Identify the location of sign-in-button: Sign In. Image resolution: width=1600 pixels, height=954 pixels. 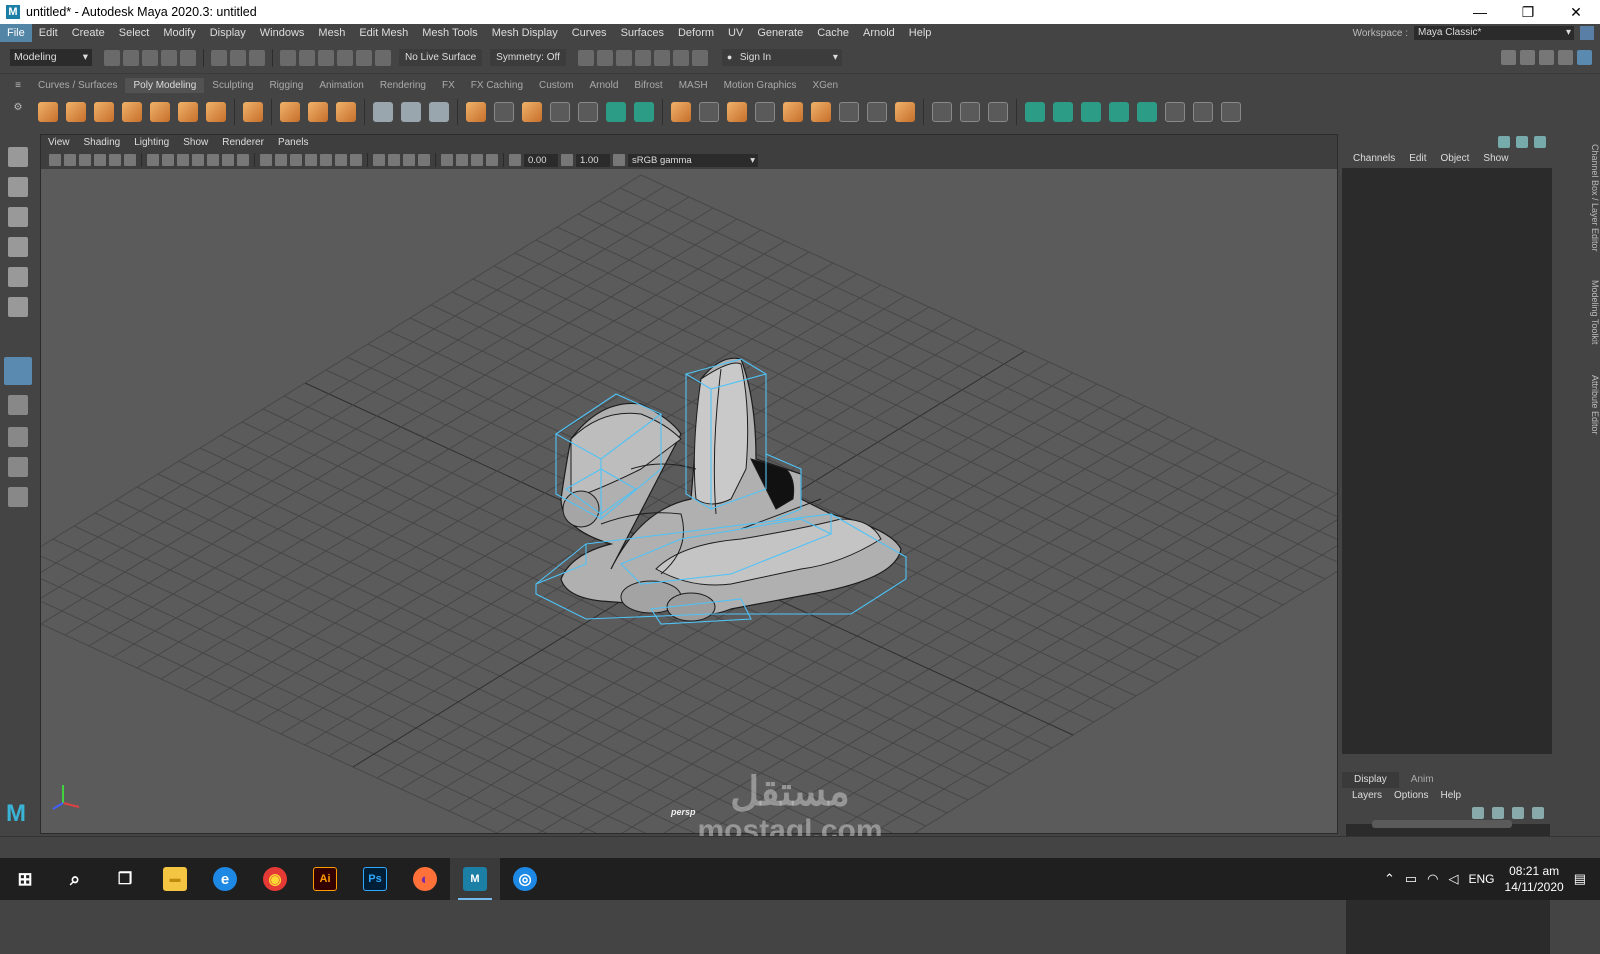
(781, 57).